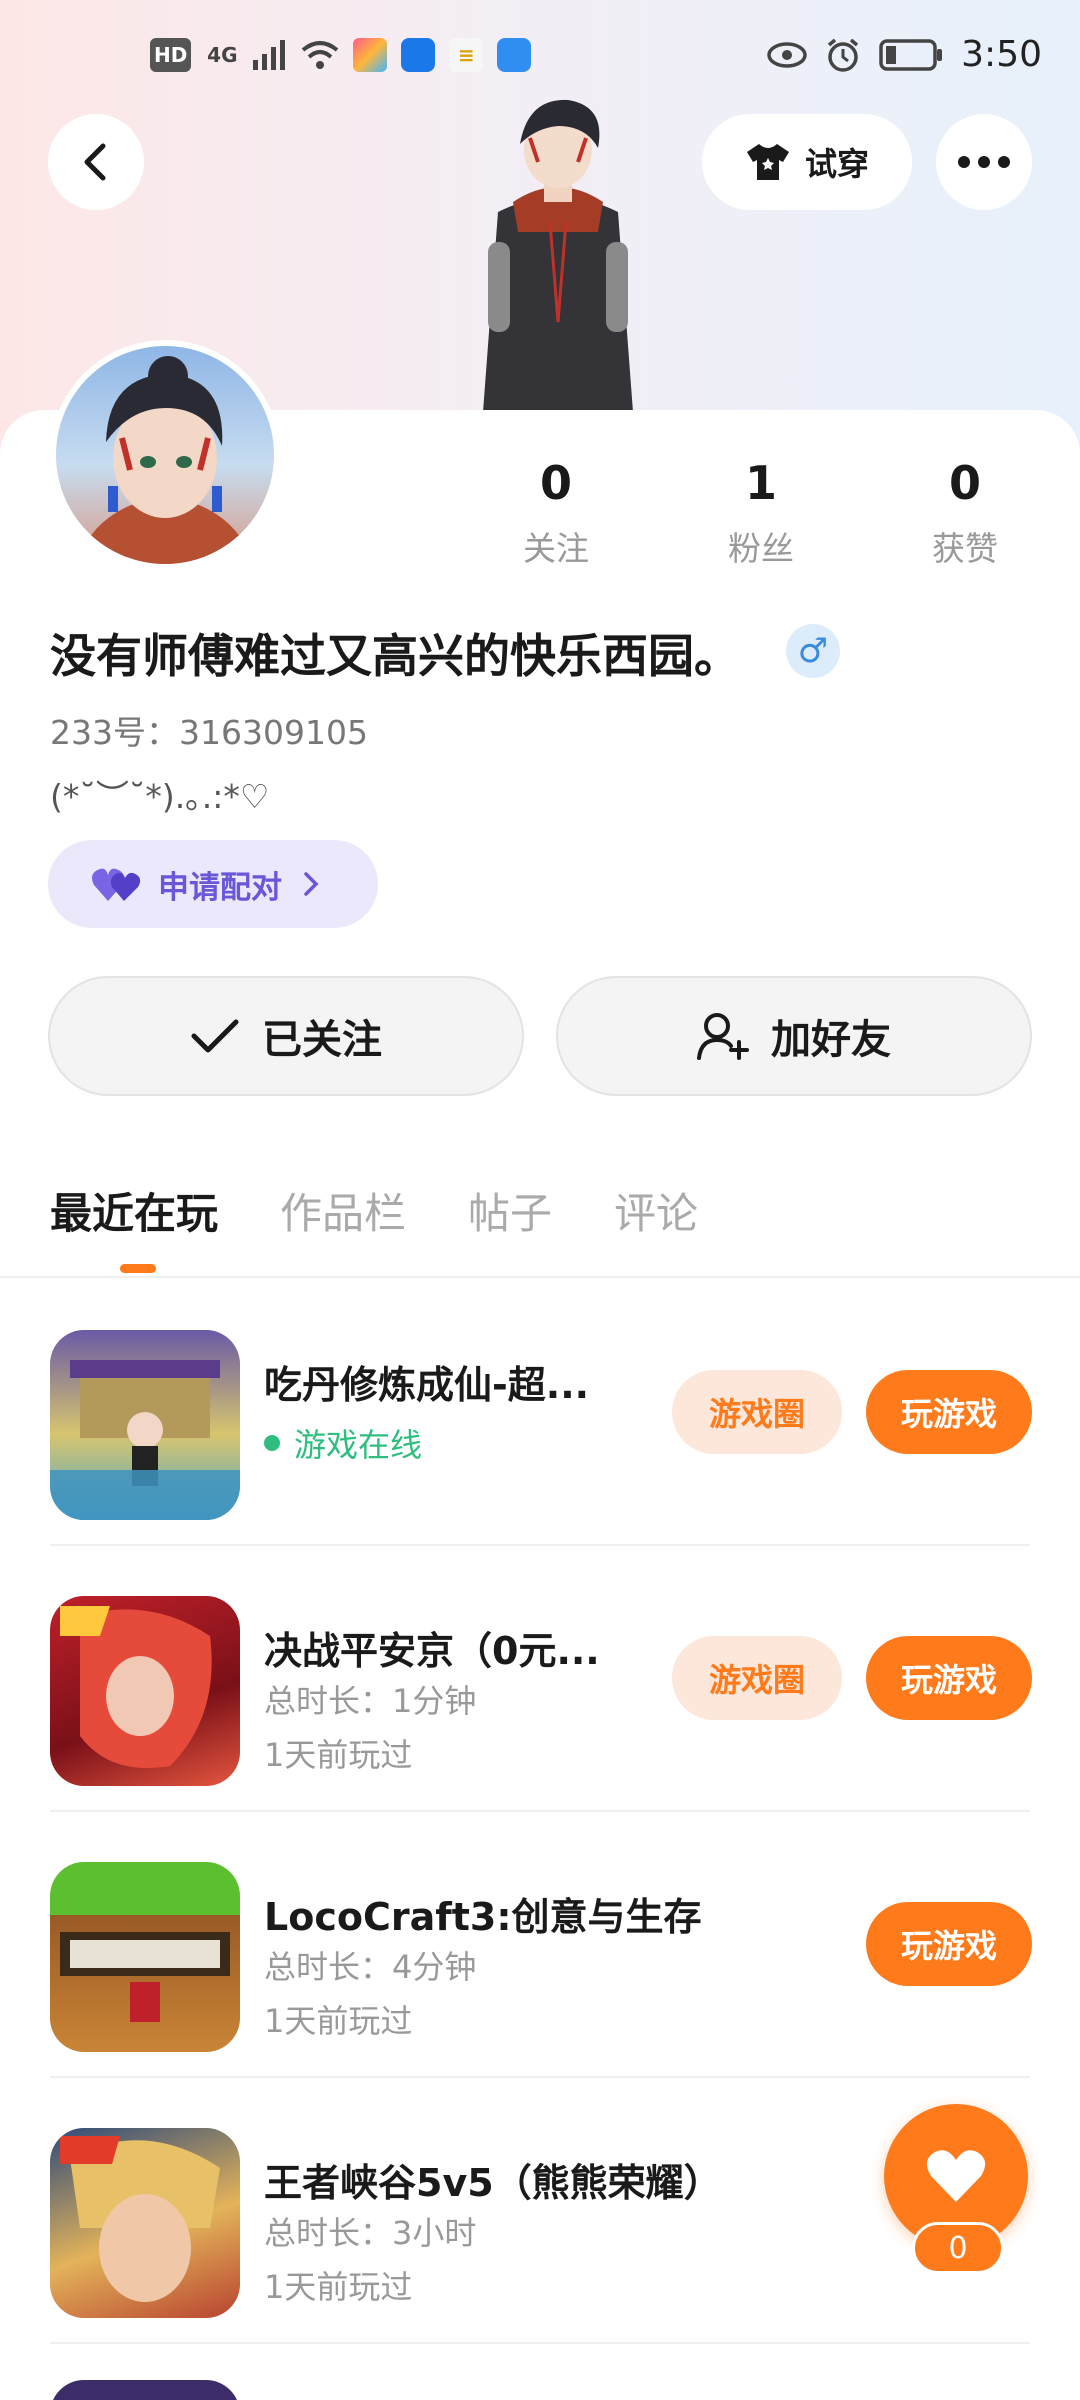  I want to click on game-list-item: LocoCraft3:创意与生存 总时长：4分钟 1天前玩过 玩游戏, so click(541, 1945).